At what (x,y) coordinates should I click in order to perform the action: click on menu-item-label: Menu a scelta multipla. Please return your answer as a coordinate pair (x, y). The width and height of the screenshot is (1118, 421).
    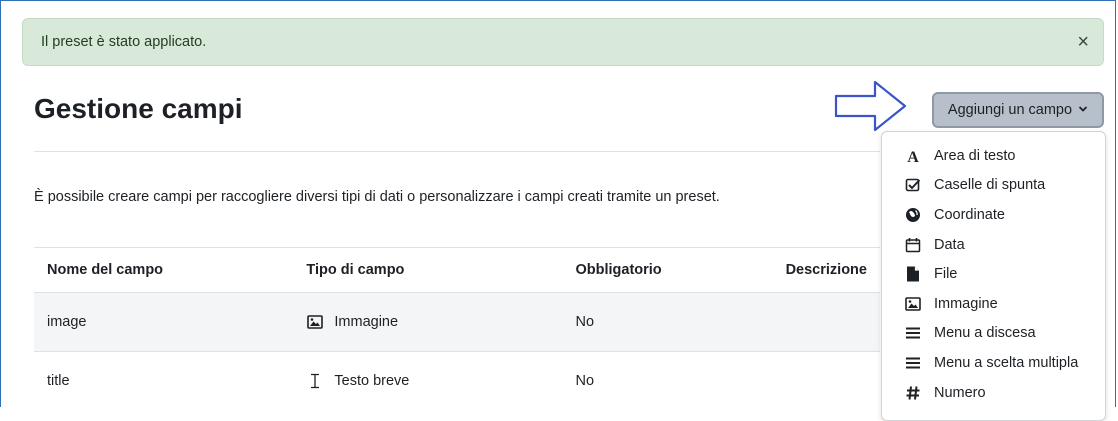
    Looking at the image, I should click on (1006, 362).